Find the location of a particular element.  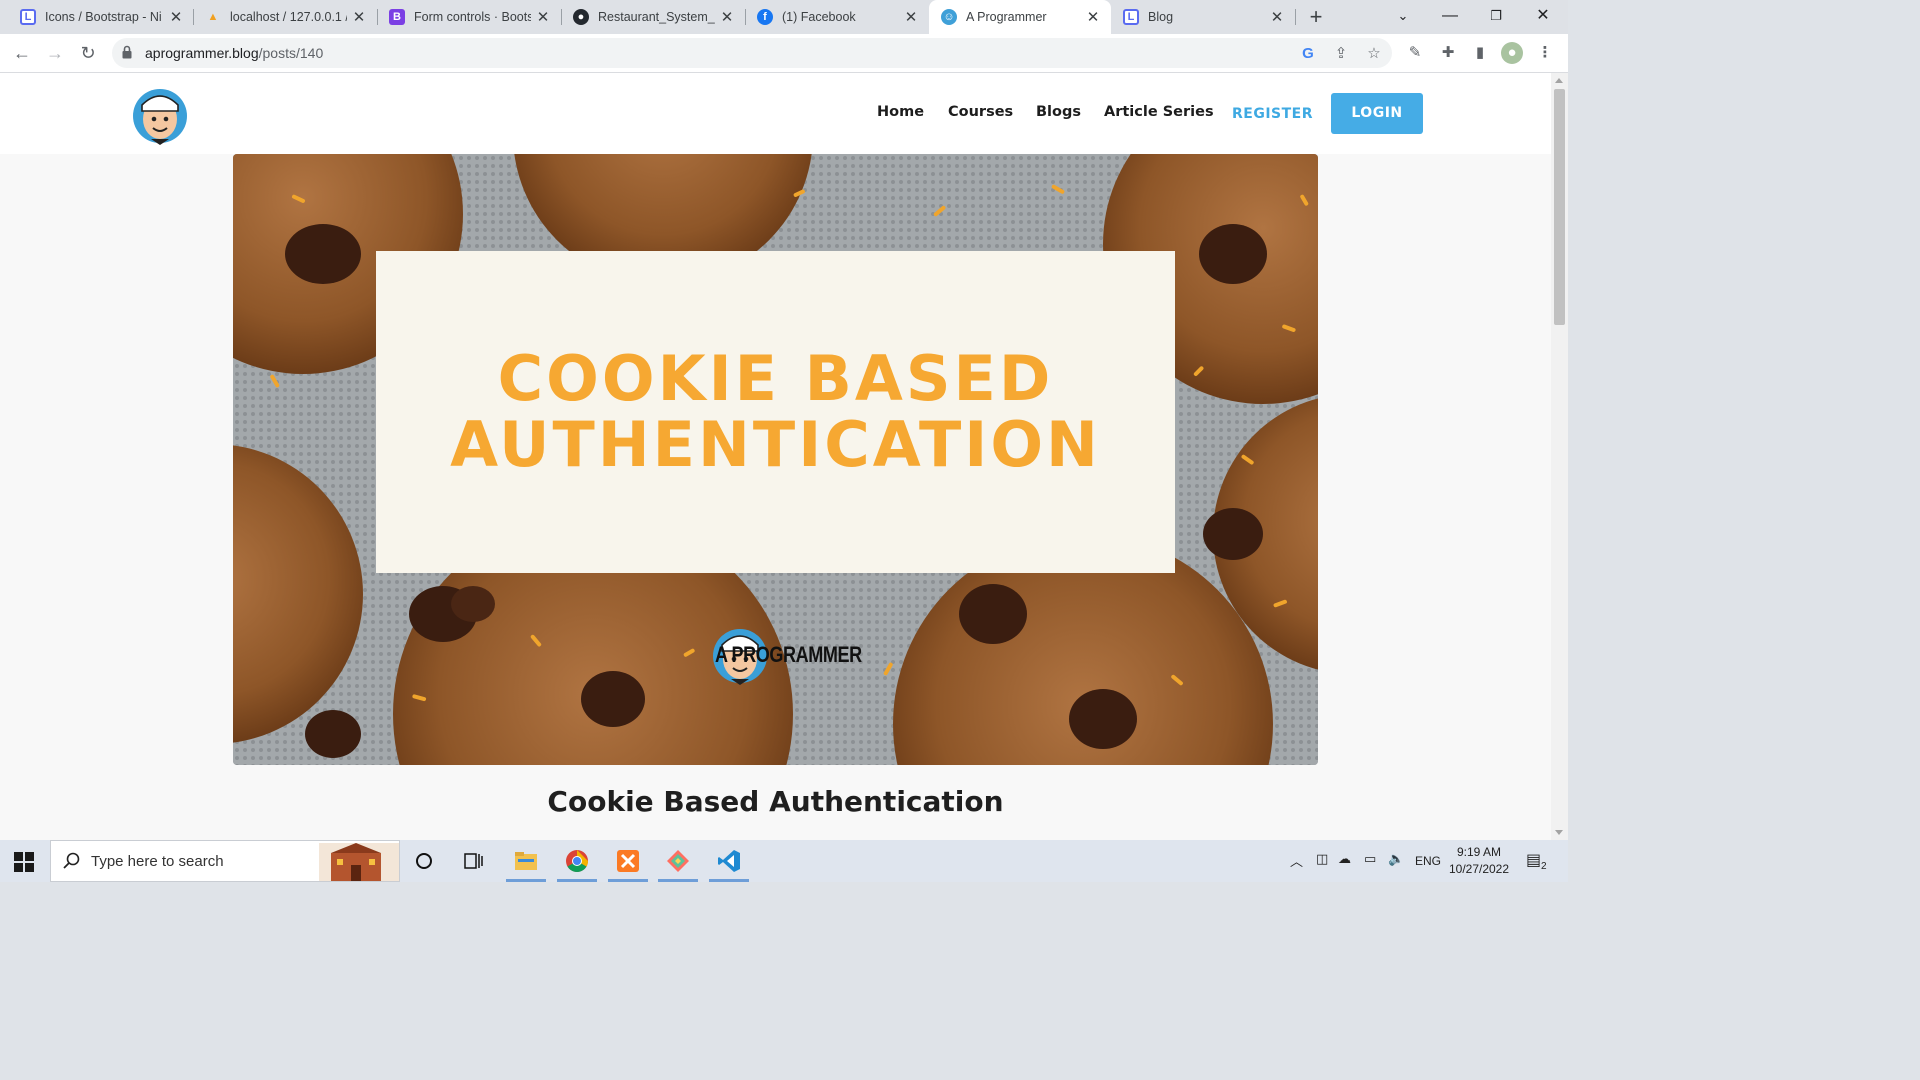

clock-date: 10/27/2022 is located at coordinates (1479, 869).